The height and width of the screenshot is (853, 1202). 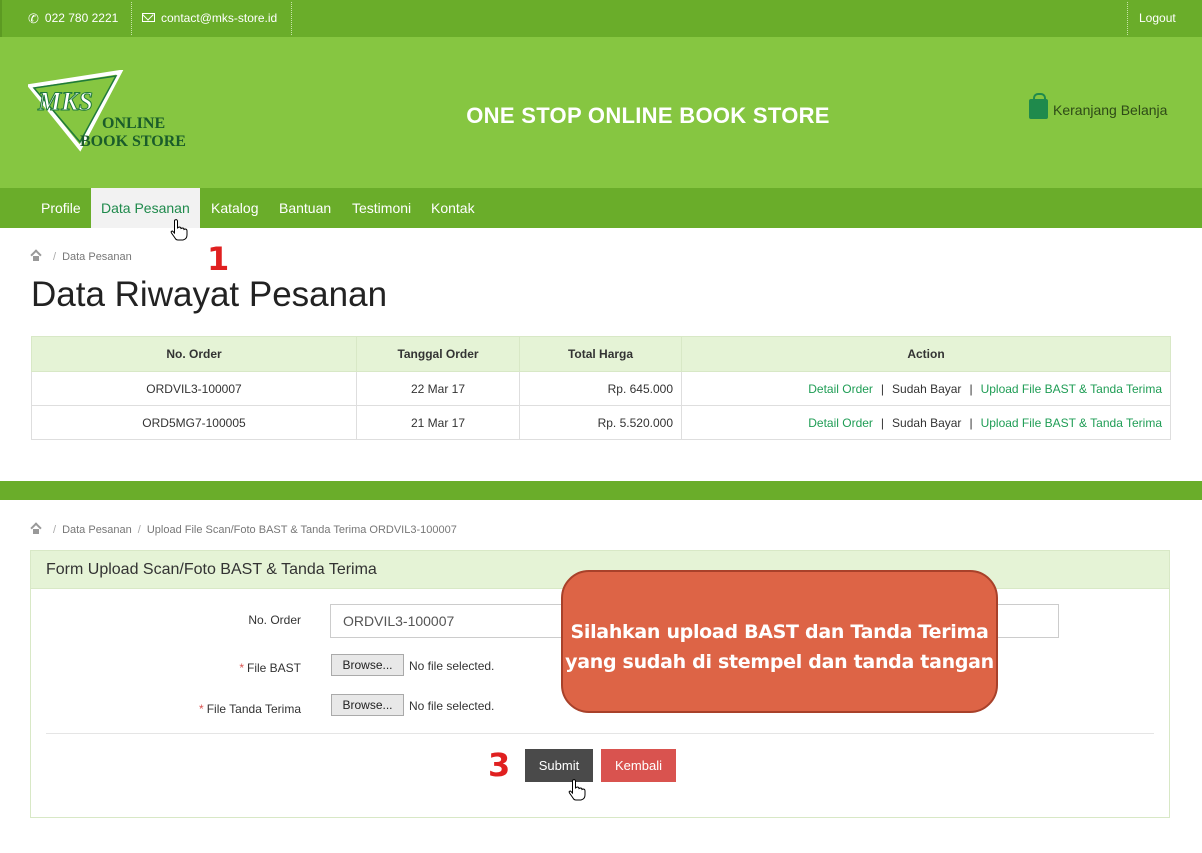 I want to click on nav-item-profile: Profile, so click(x=61, y=208).